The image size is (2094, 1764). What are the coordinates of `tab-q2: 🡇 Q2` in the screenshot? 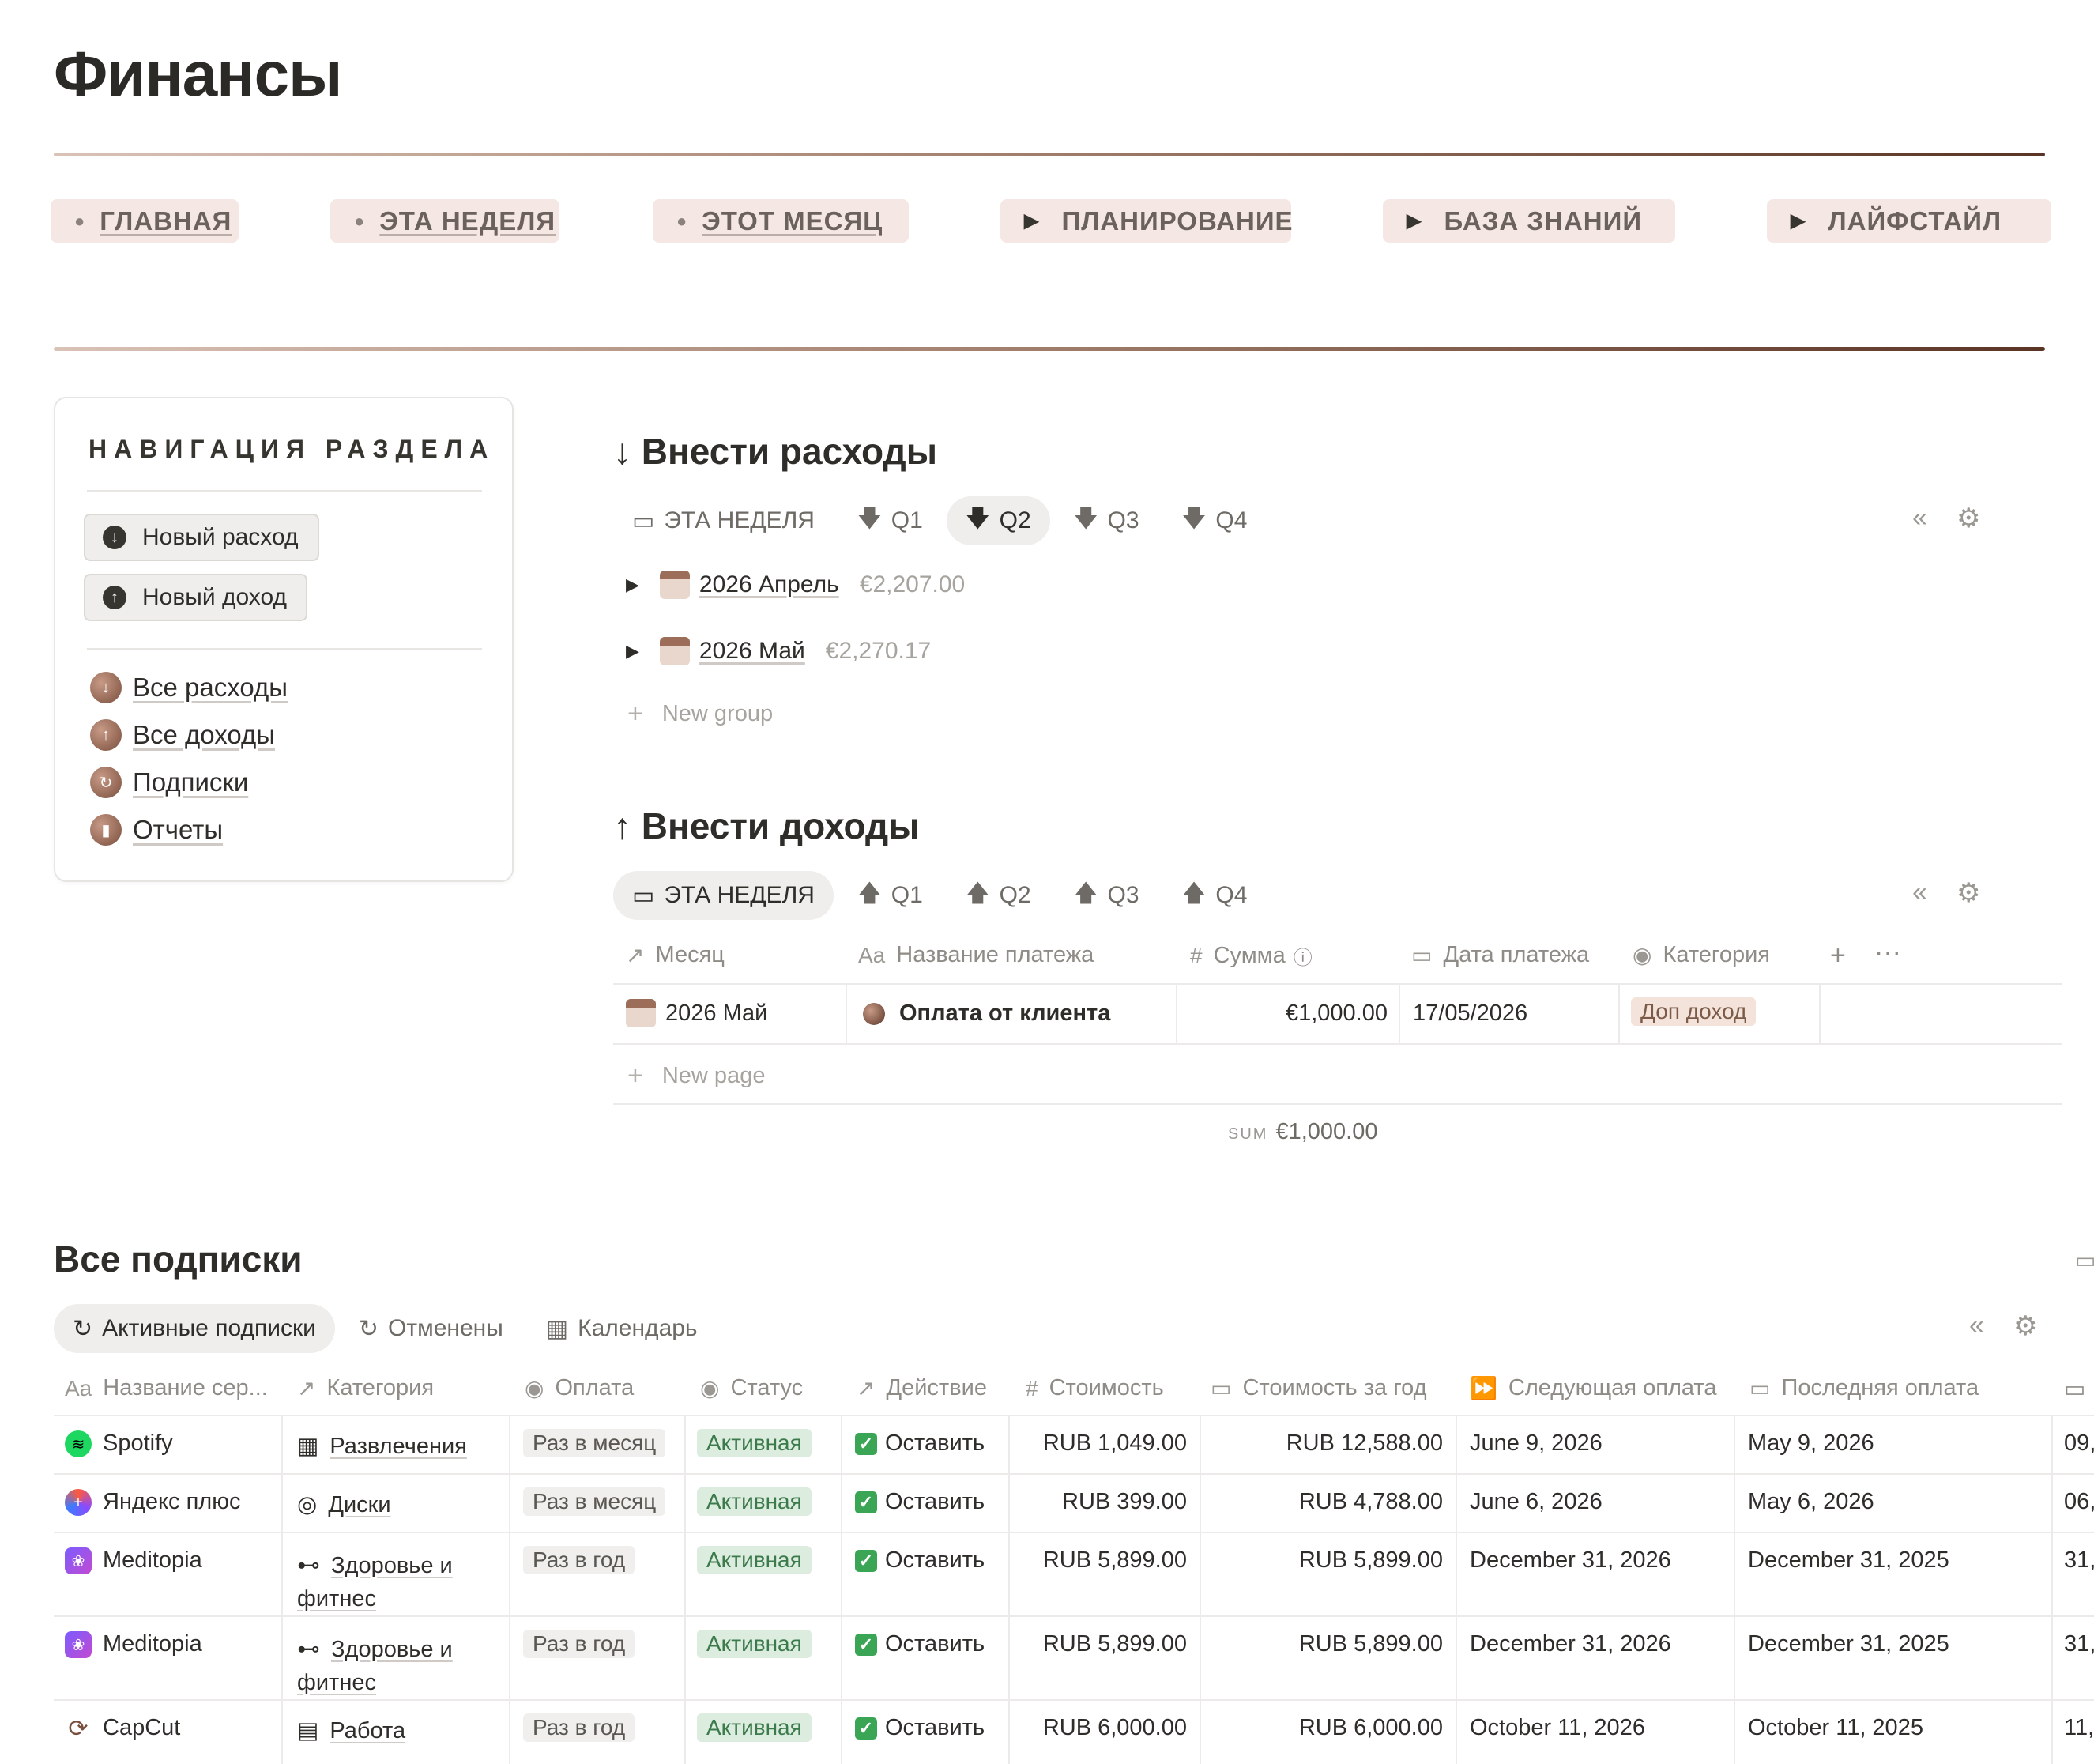 It's located at (998, 520).